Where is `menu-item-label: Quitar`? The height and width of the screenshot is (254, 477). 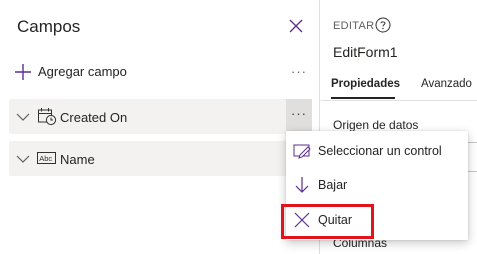 menu-item-label: Quitar is located at coordinates (335, 220).